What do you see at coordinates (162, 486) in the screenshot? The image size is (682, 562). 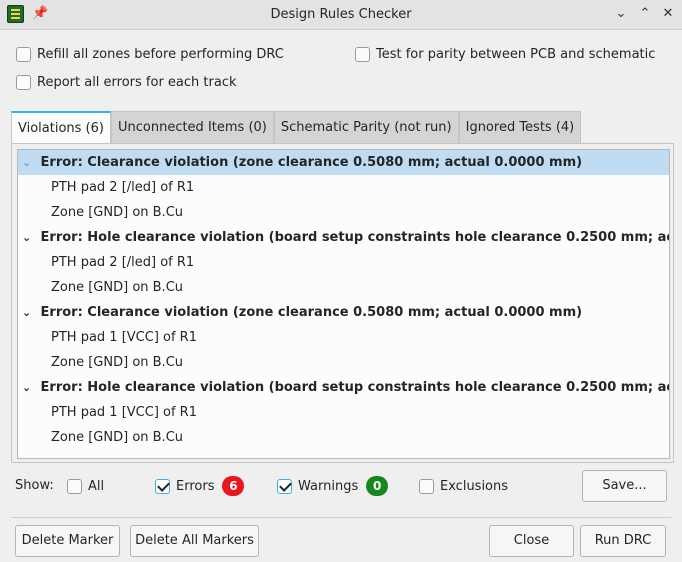 I see `filter-errors-checkbox` at bounding box center [162, 486].